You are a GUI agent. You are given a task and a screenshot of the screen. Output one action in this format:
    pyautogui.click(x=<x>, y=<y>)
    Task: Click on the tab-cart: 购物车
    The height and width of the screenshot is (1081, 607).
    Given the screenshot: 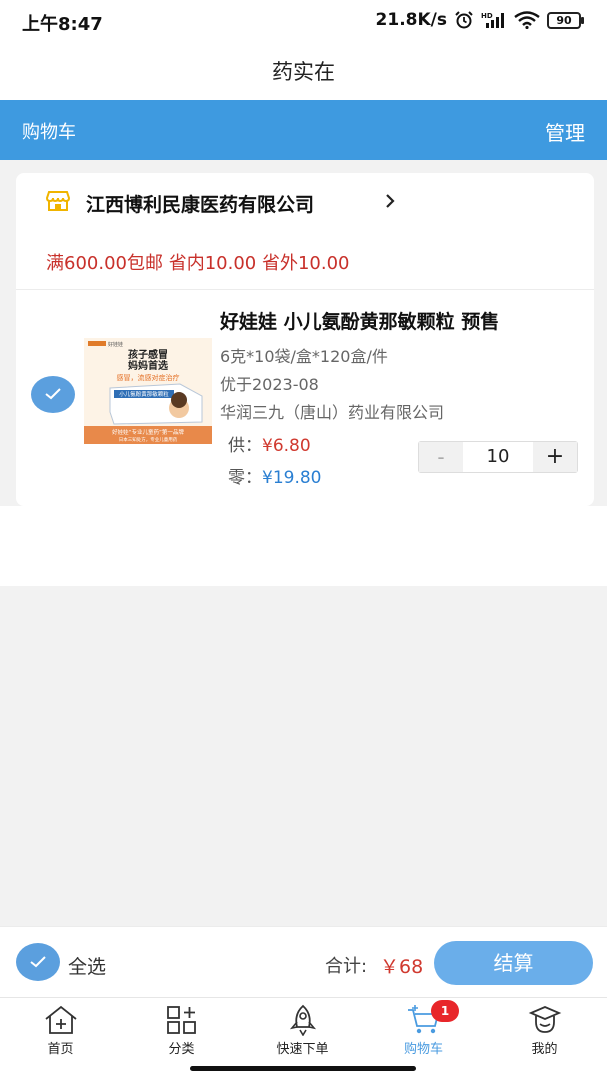 What is the action you would take?
    pyautogui.click(x=423, y=1033)
    